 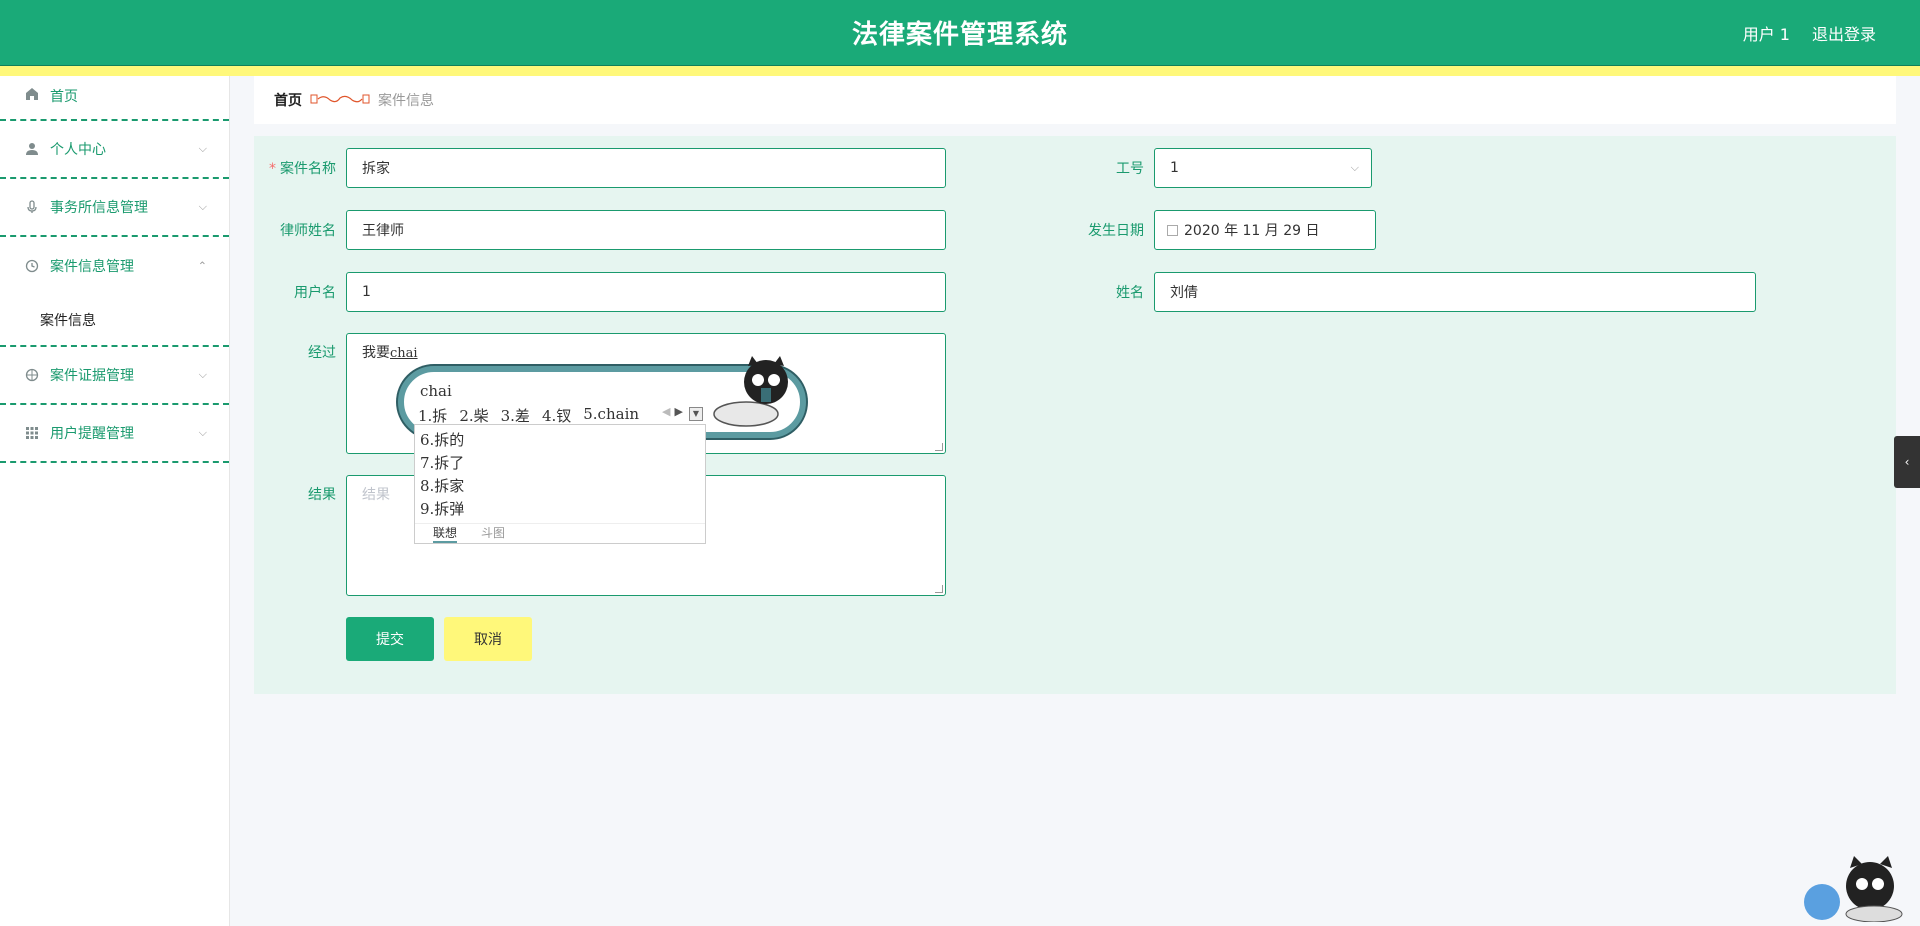 What do you see at coordinates (32, 266) in the screenshot?
I see `clock-icon` at bounding box center [32, 266].